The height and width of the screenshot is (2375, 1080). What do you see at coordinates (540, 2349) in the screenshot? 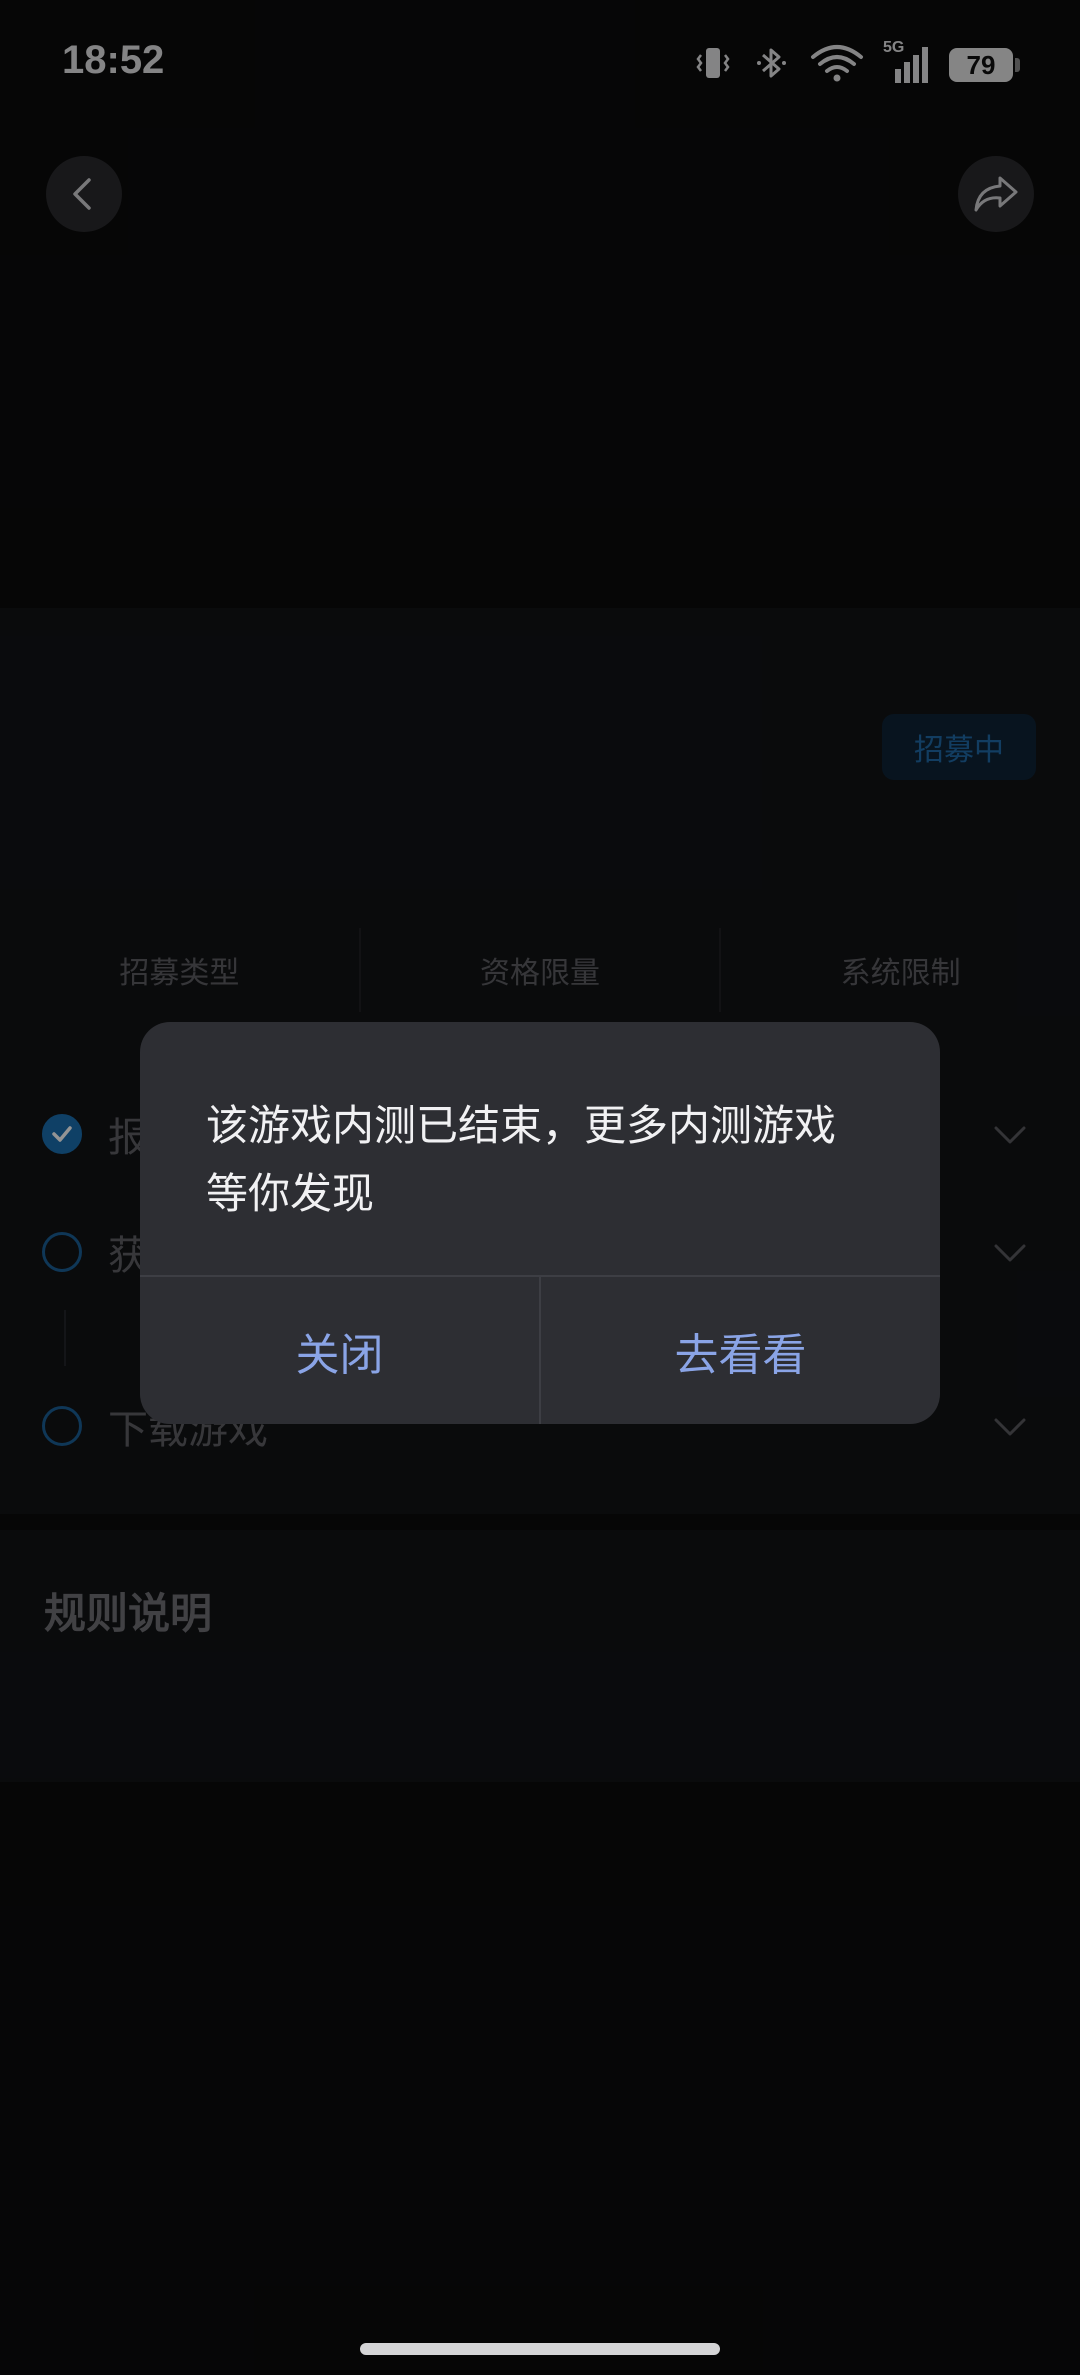
I see `home-indicator` at bounding box center [540, 2349].